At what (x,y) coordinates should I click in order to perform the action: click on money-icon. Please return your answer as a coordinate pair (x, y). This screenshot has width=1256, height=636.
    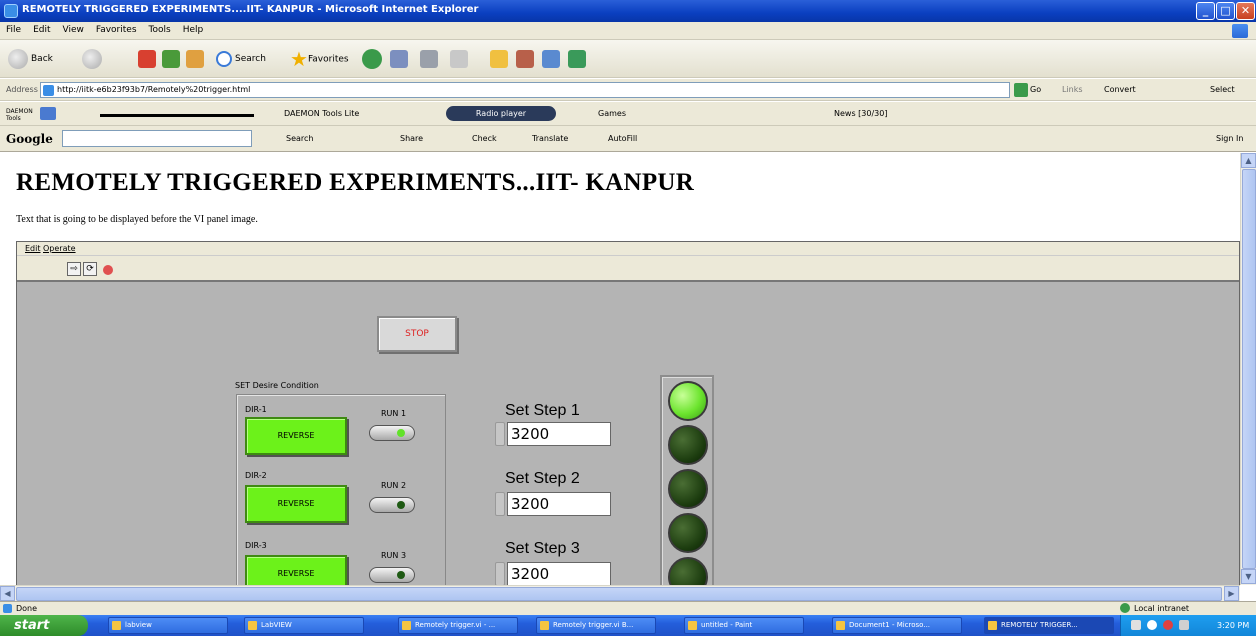
    Looking at the image, I should click on (577, 58).